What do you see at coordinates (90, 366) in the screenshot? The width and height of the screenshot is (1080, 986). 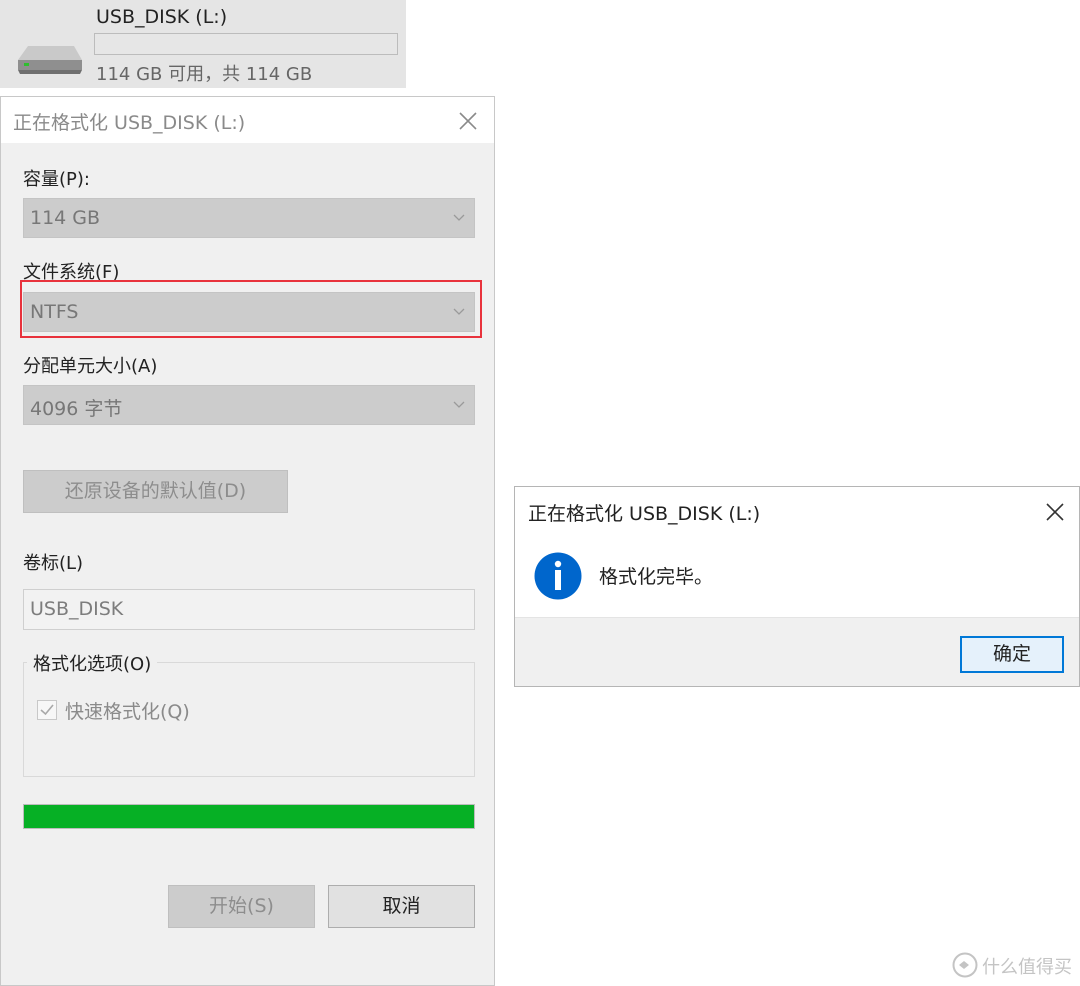 I see `allocation-label: 分配单元大小(A)` at bounding box center [90, 366].